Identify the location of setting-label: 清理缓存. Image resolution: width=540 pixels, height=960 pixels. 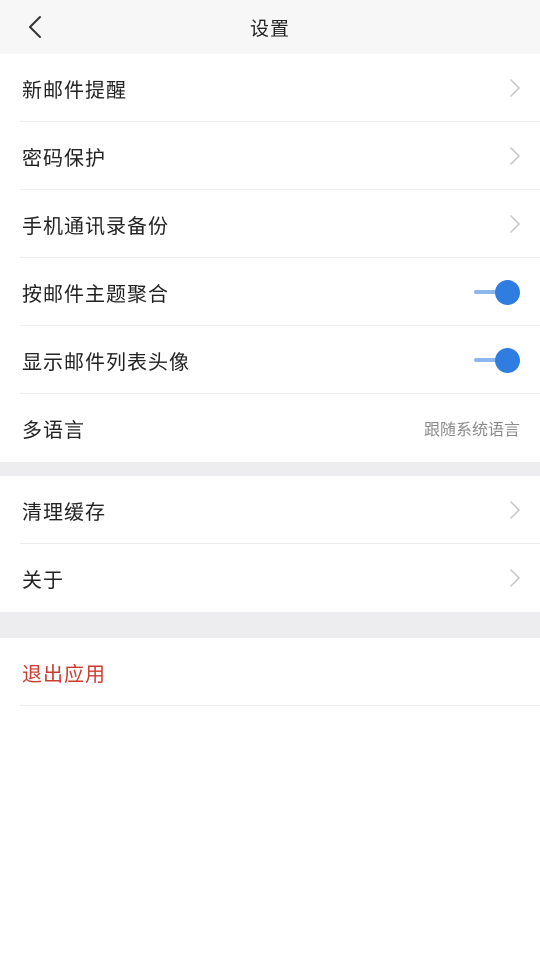
(64, 511).